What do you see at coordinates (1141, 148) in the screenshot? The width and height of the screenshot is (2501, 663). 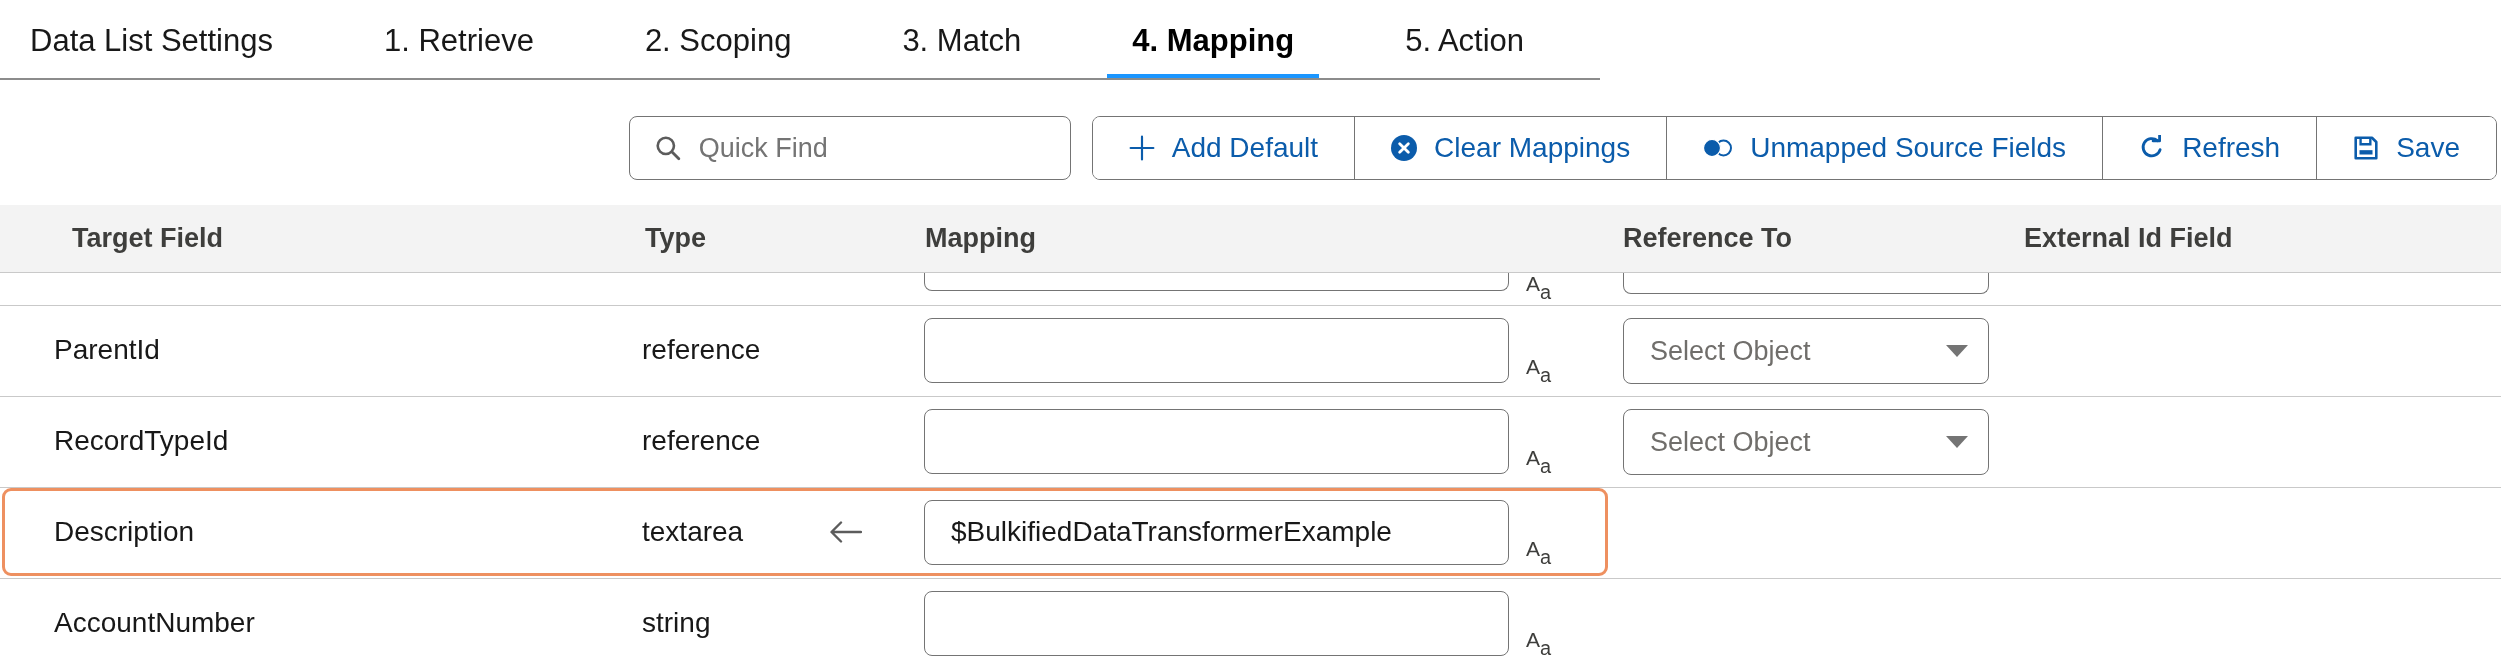 I see `plus-icon` at bounding box center [1141, 148].